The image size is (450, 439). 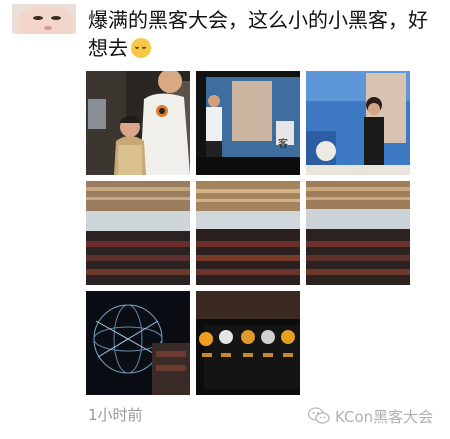 I want to click on photo-speaker-stage-1: 客, so click(x=248, y=123).